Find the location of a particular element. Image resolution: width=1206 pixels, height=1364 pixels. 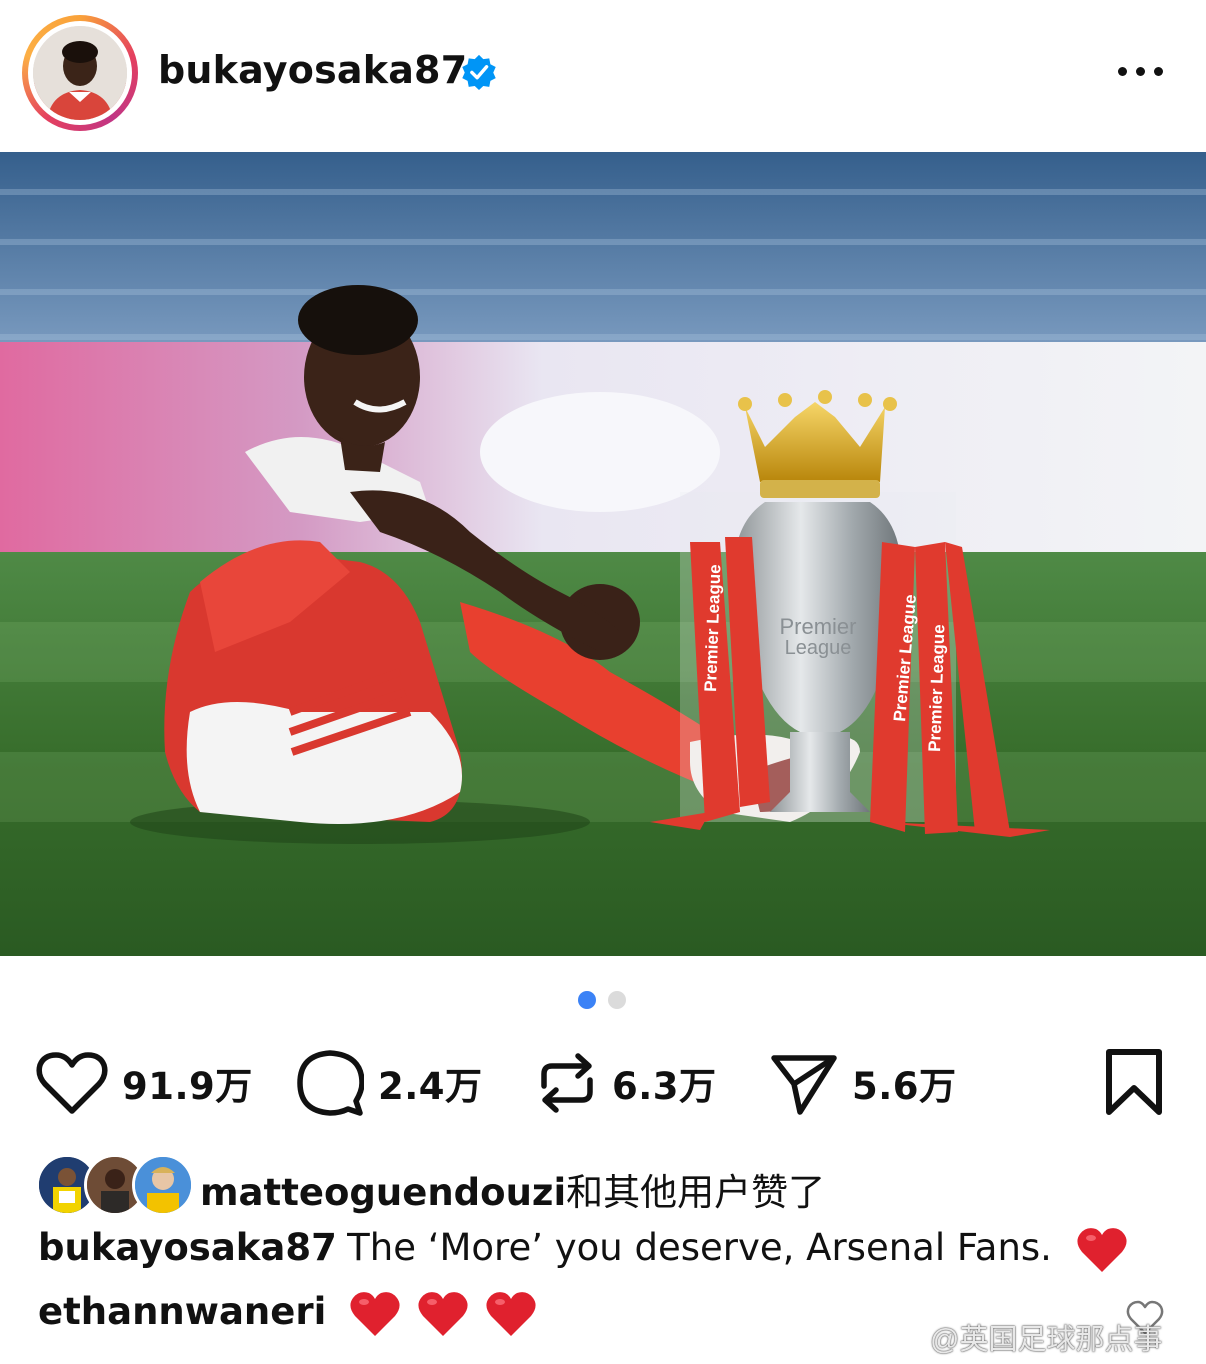

liked-by-username: matteoguendouzi is located at coordinates (383, 1192).